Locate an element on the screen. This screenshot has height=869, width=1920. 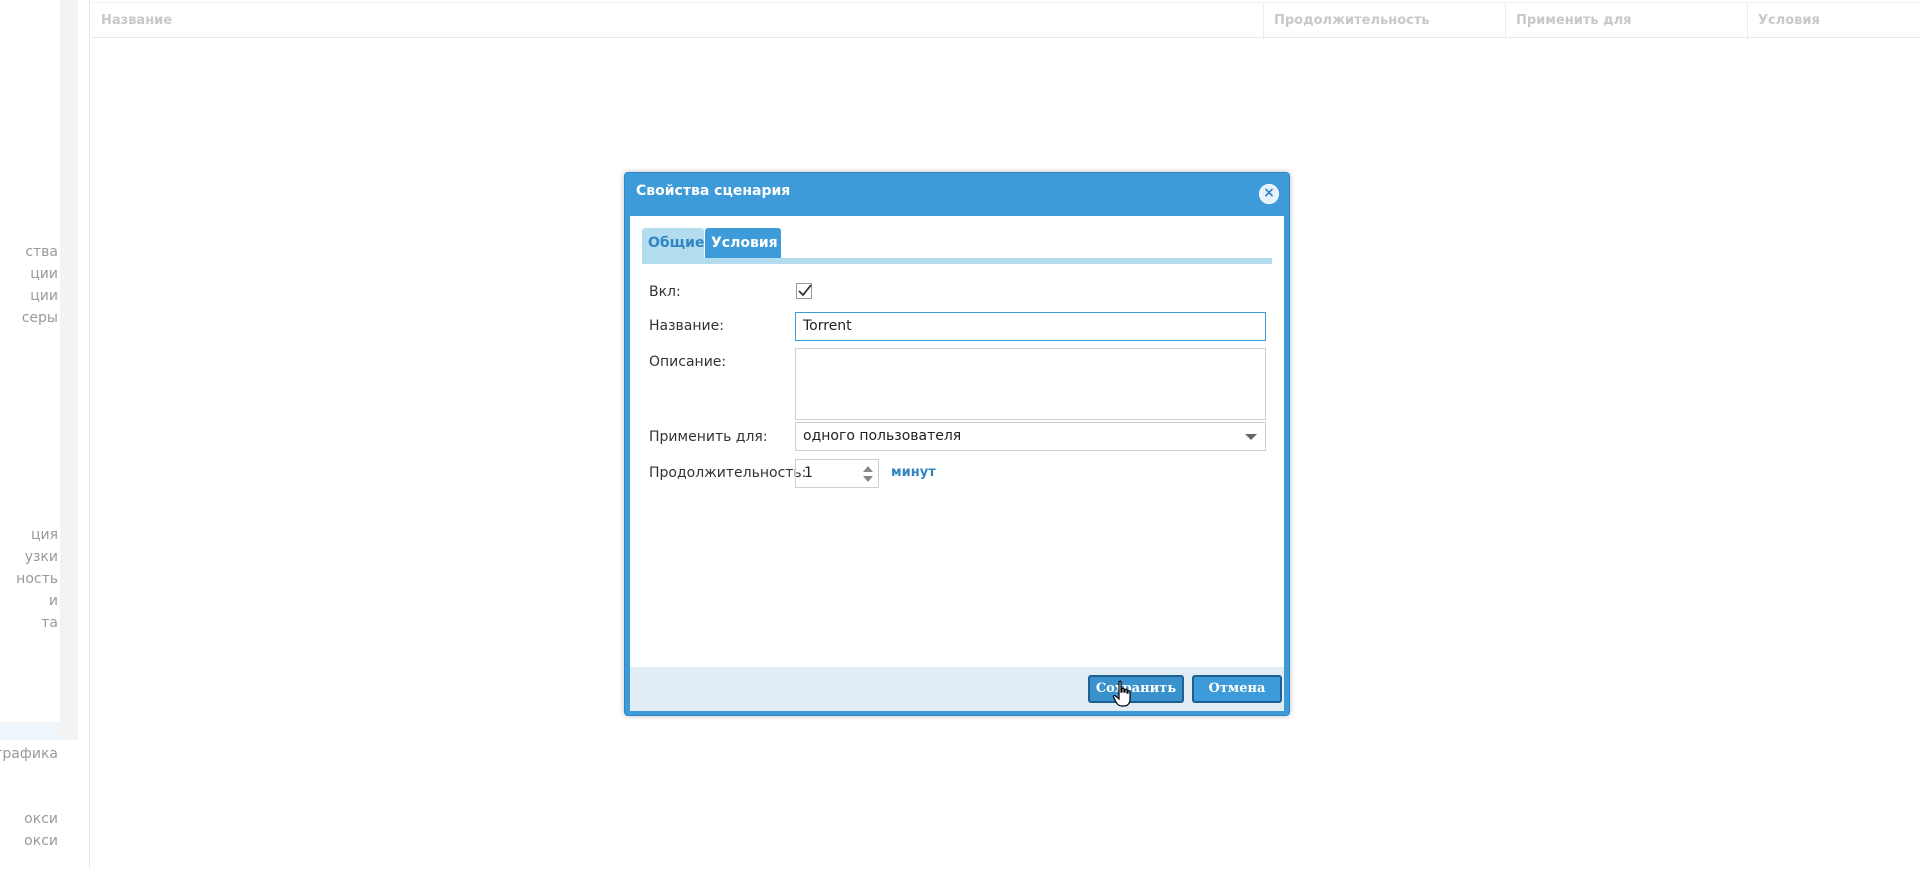
name-input: Torrent is located at coordinates (1030, 326).